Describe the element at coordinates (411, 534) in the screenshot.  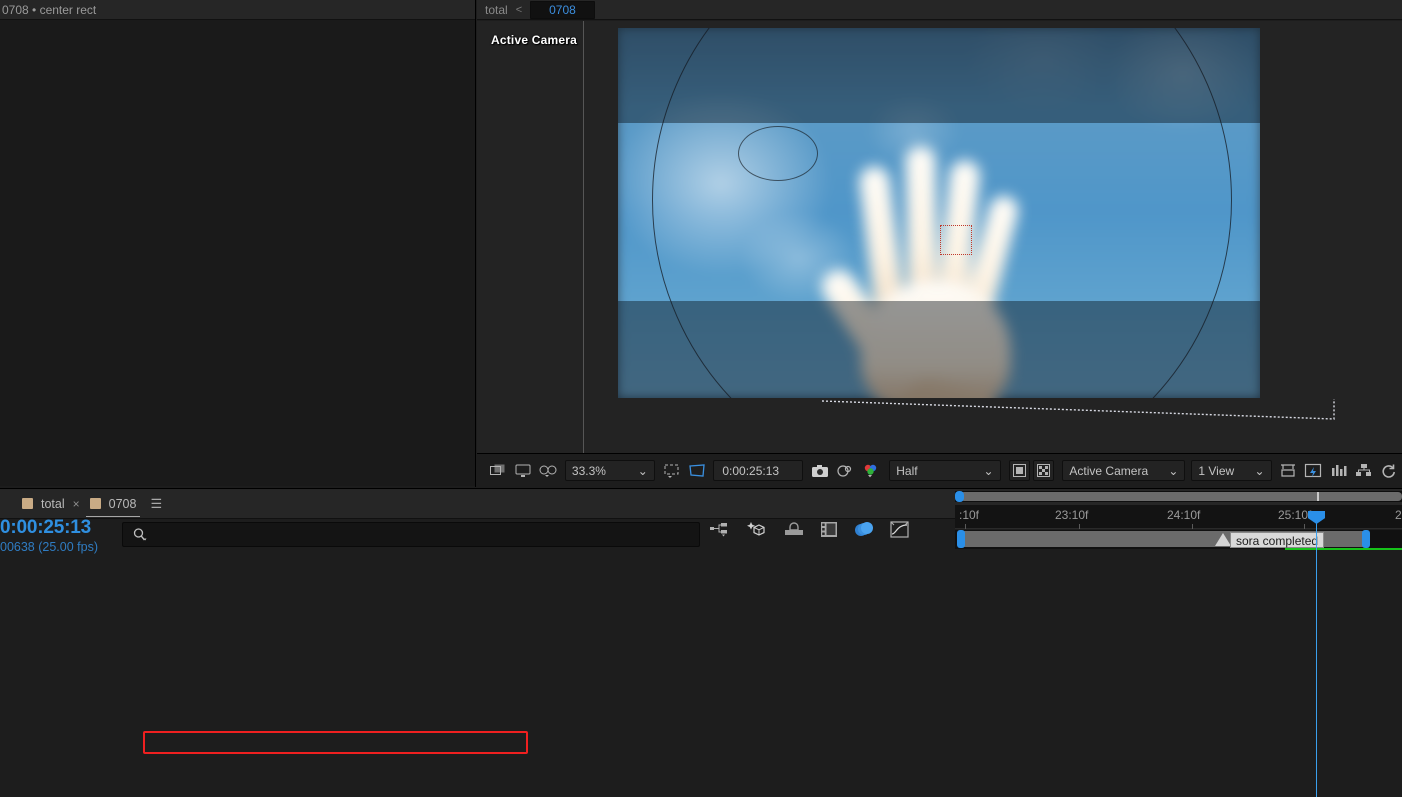
I see `search-input` at that location.